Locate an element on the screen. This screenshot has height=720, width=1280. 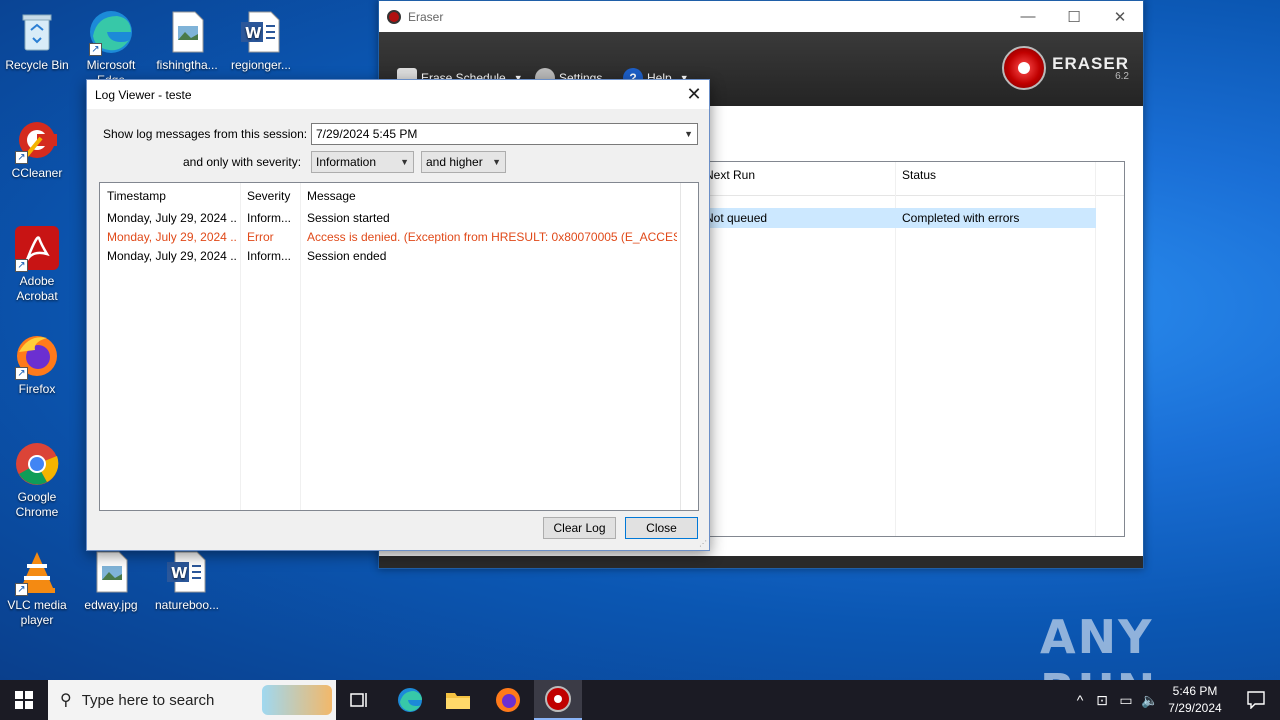
taskbar-search: ⚲ Type here to search is located at coordinates (192, 700).